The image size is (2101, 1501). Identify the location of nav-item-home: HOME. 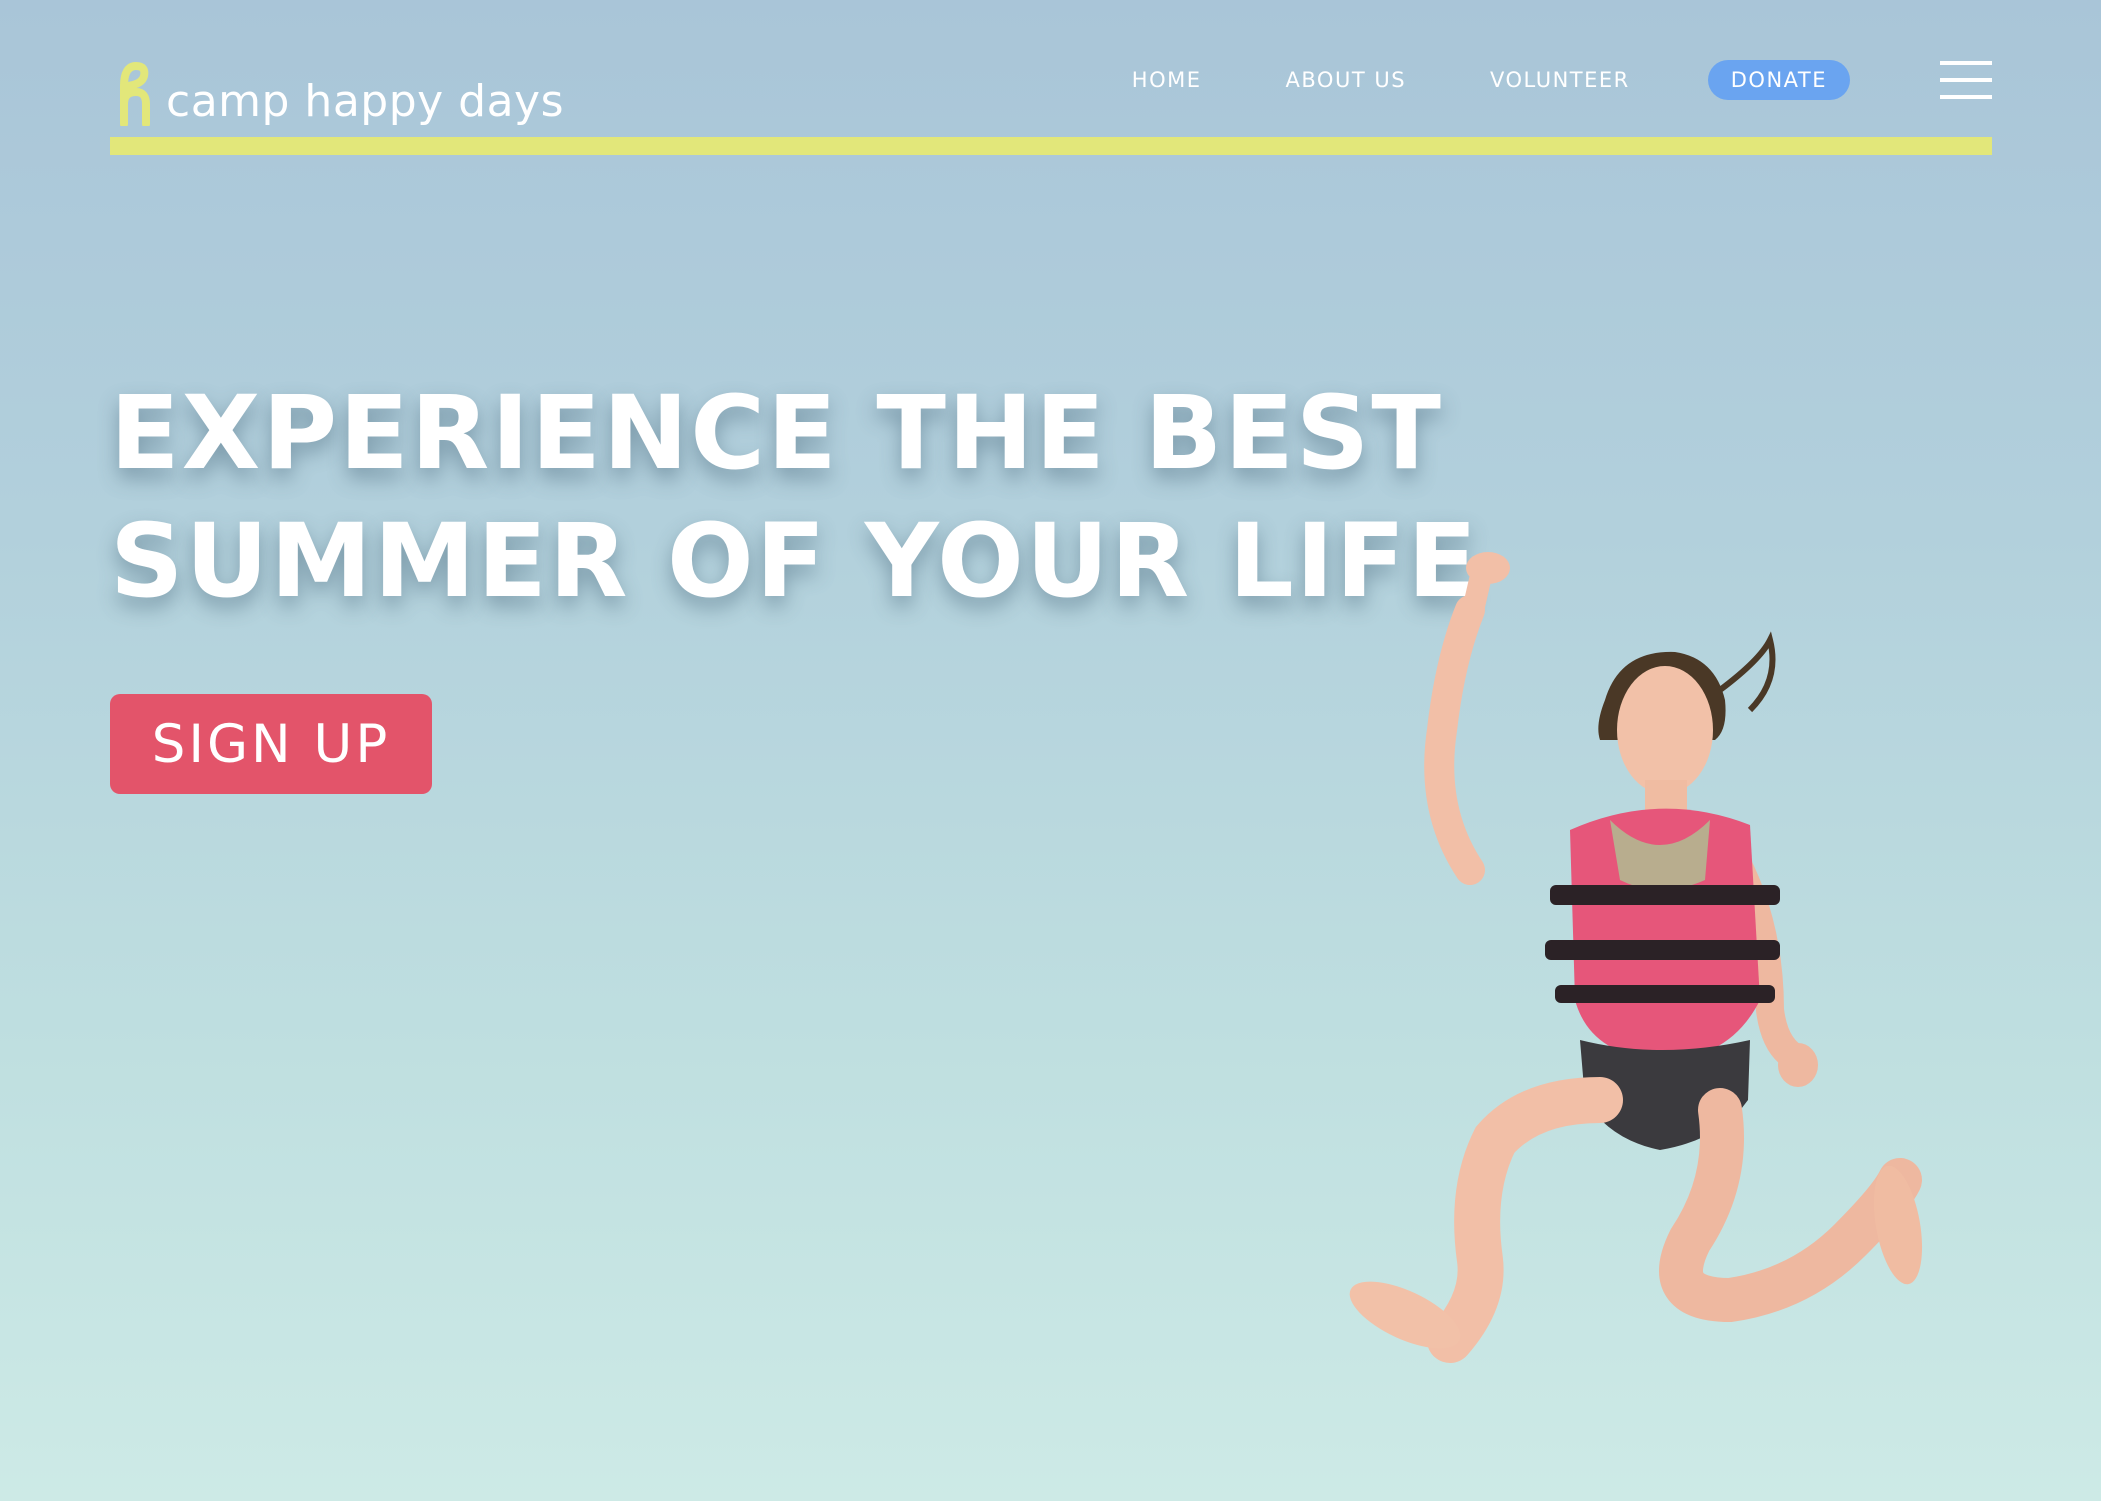
(1167, 80).